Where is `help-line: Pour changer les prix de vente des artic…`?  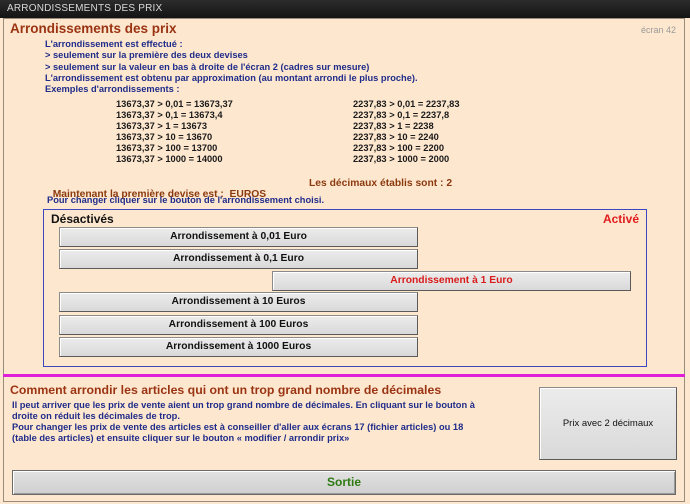
help-line: Pour changer les prix de vente des artic… is located at coordinates (238, 427).